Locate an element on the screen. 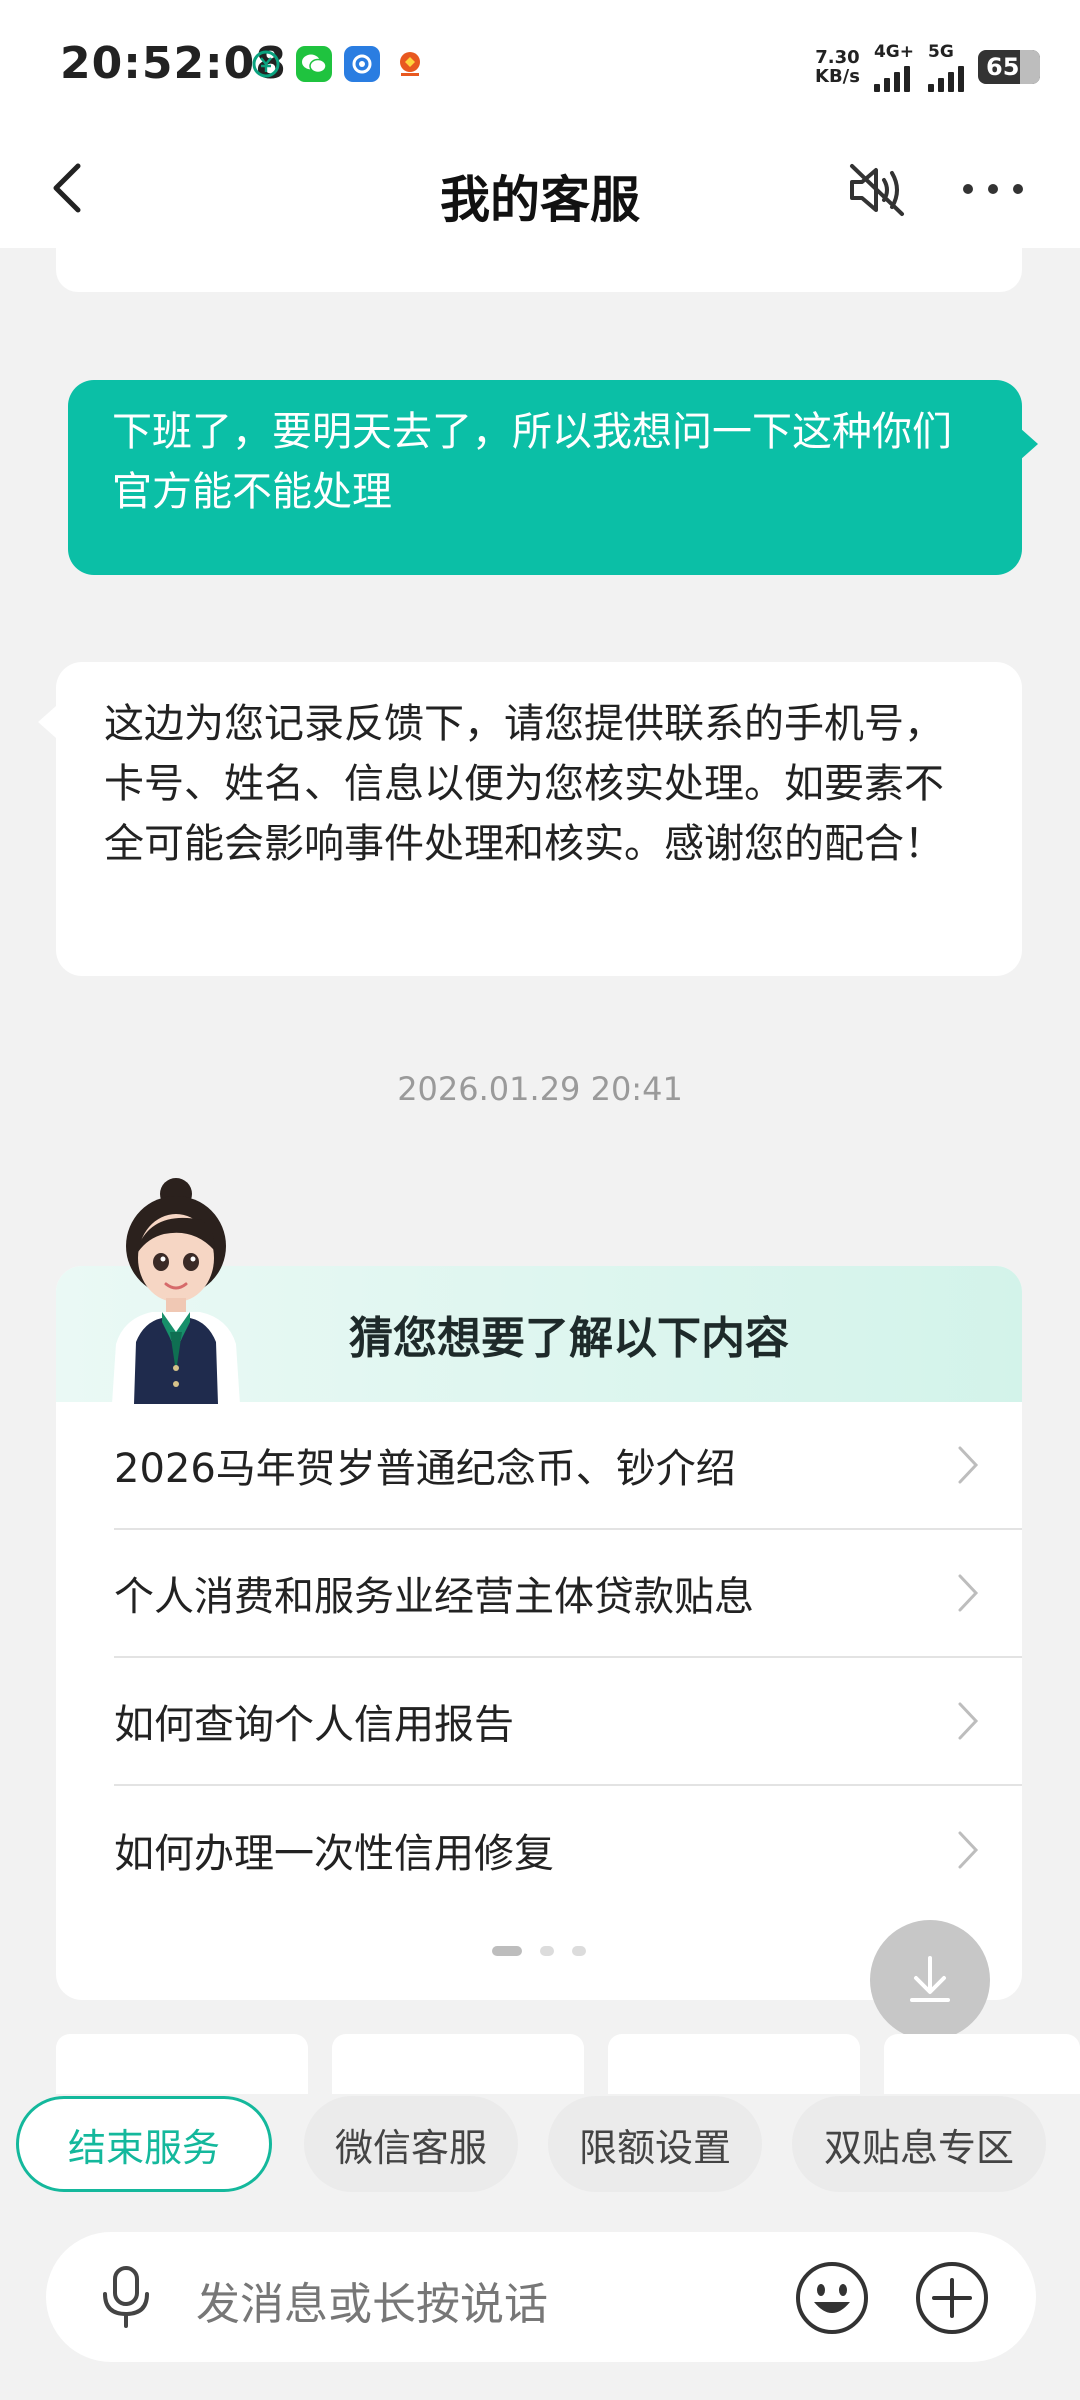  suggestion-text: 如何办理一次性信用修复 is located at coordinates (334, 1854).